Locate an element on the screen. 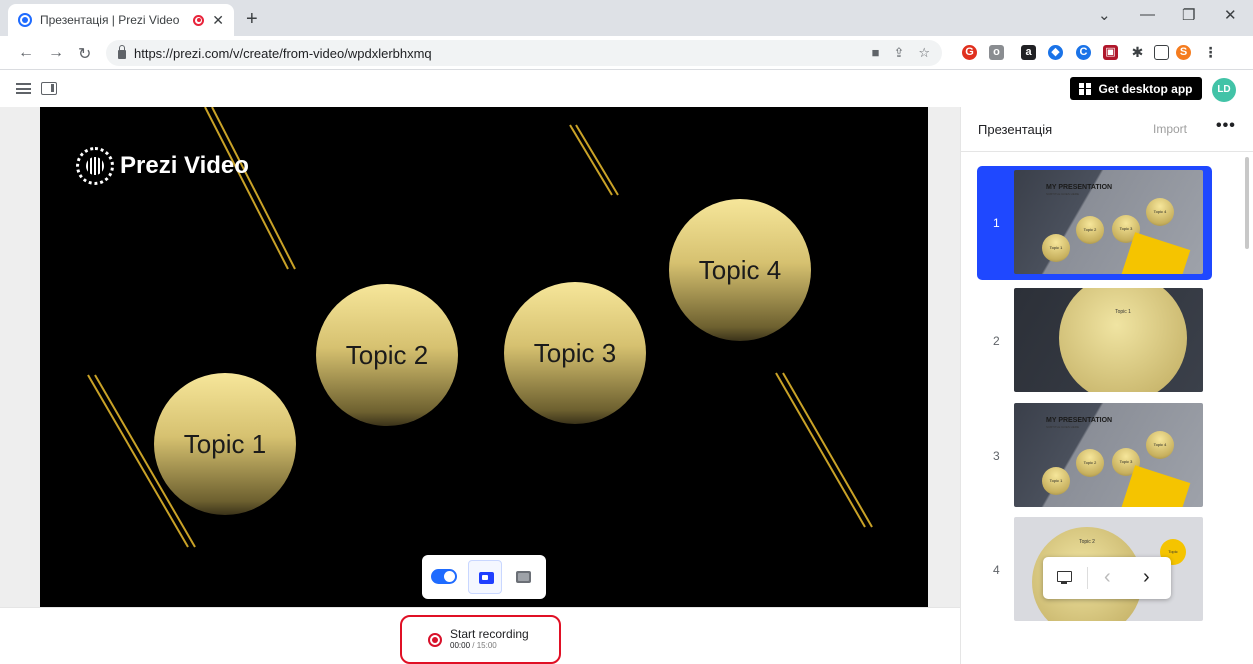  prezi-video-logo: Prezi Video is located at coordinates (162, 166).